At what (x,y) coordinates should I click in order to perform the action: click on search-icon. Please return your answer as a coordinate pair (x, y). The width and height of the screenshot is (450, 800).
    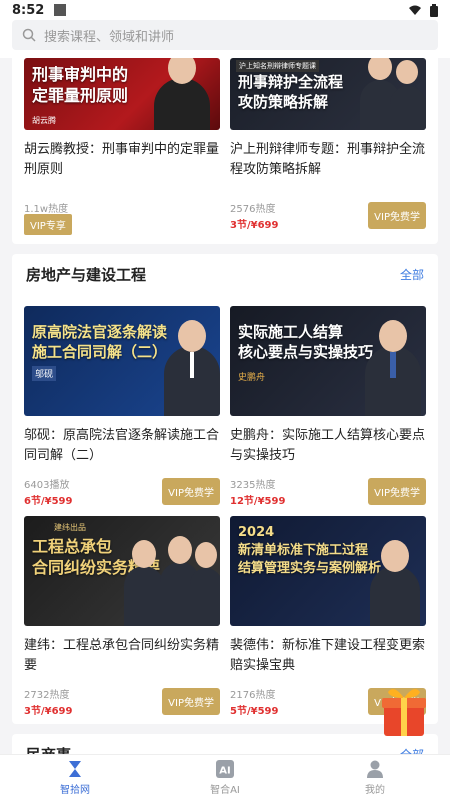
    Looking at the image, I should click on (29, 35).